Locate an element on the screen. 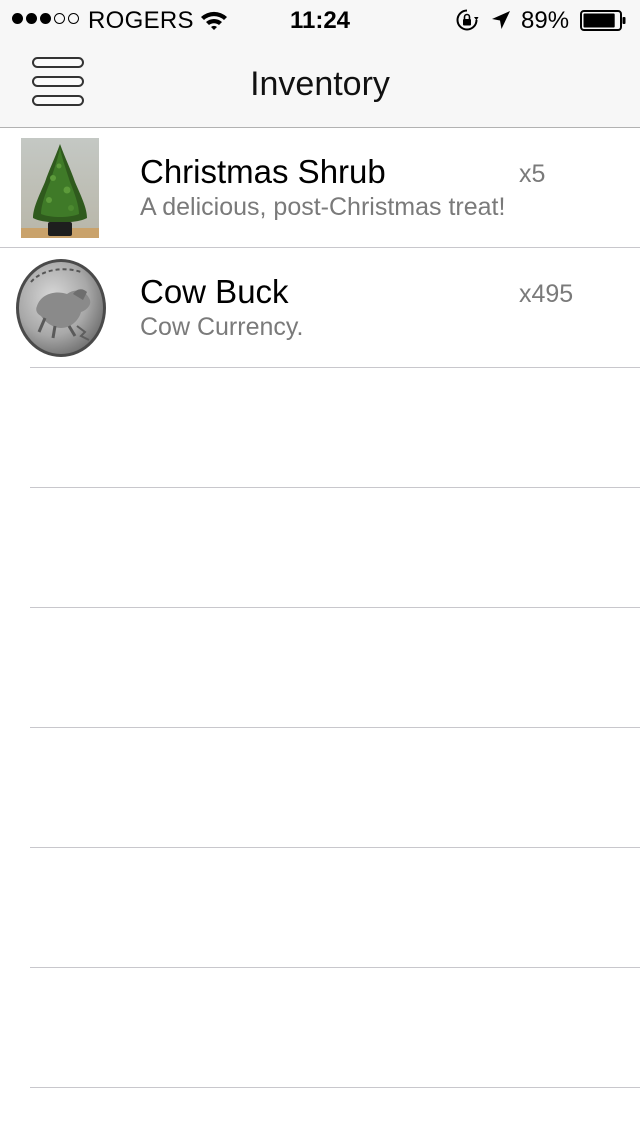 Image resolution: width=640 pixels, height=1136 pixels. item-quantity: x495 is located at coordinates (546, 294).